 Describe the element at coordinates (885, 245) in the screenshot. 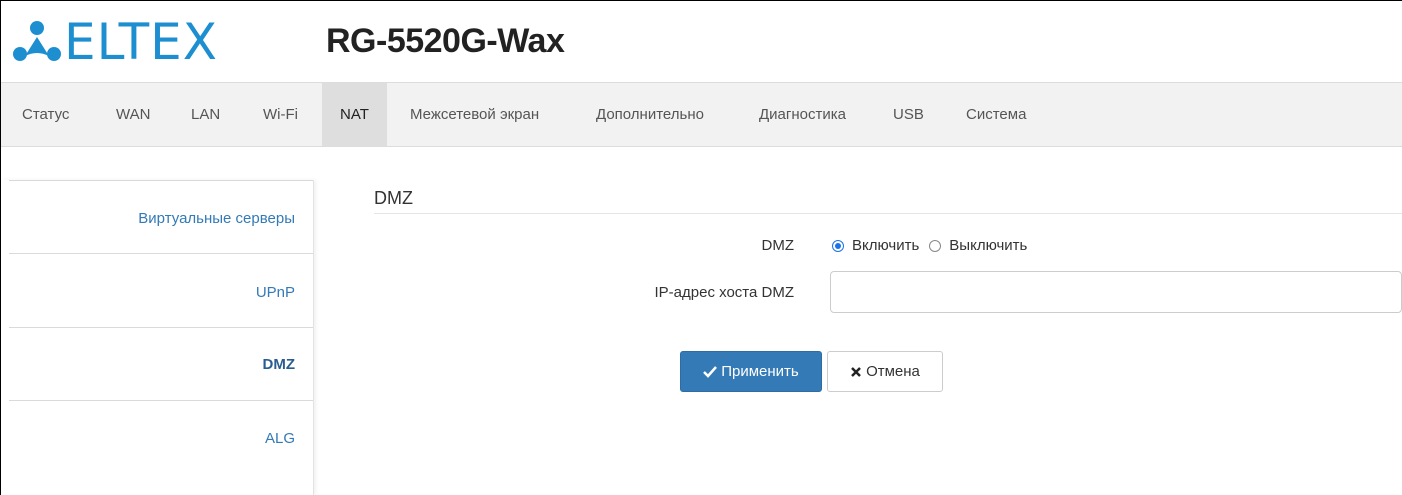

I see `dmz-enable-label: Включить` at that location.